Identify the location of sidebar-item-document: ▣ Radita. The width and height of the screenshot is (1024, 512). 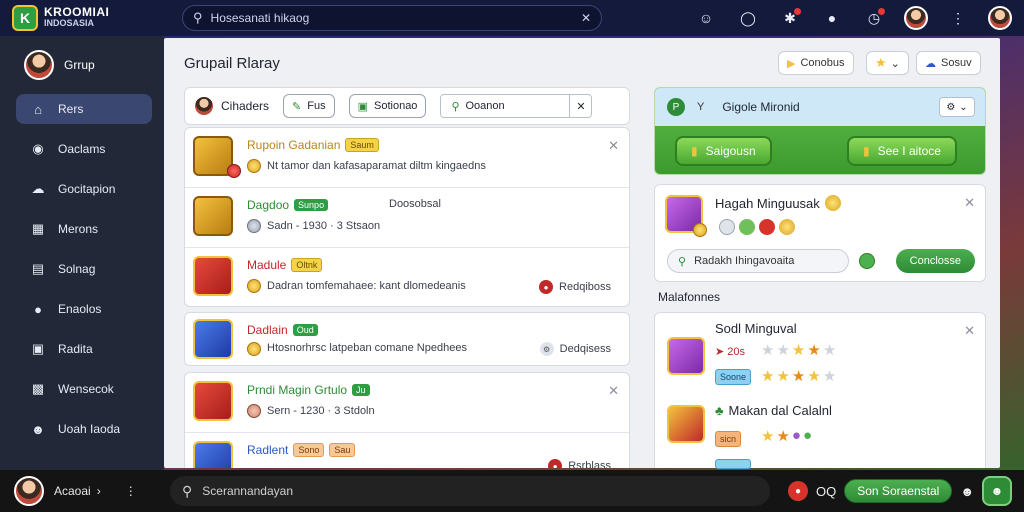
(84, 349).